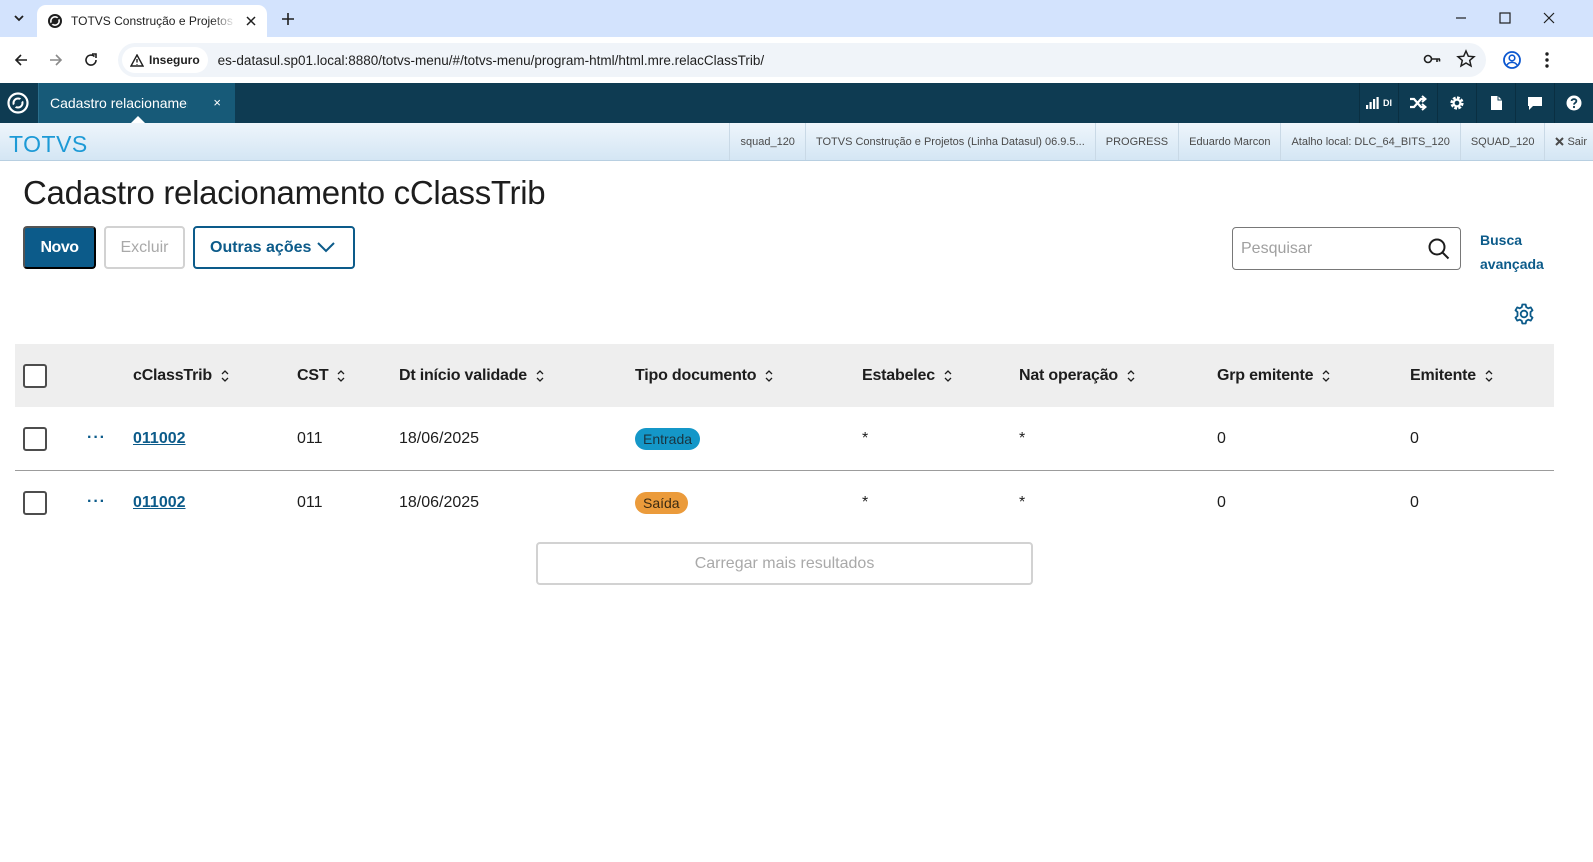  What do you see at coordinates (55, 21) in the screenshot?
I see `totvs-favicon-icon` at bounding box center [55, 21].